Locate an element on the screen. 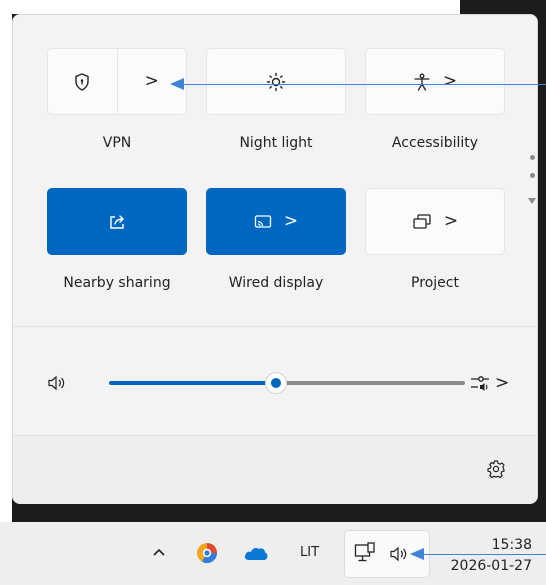 Image resolution: width=546 pixels, height=585 pixels. desktop-strip-bottom is located at coordinates (6, 513).